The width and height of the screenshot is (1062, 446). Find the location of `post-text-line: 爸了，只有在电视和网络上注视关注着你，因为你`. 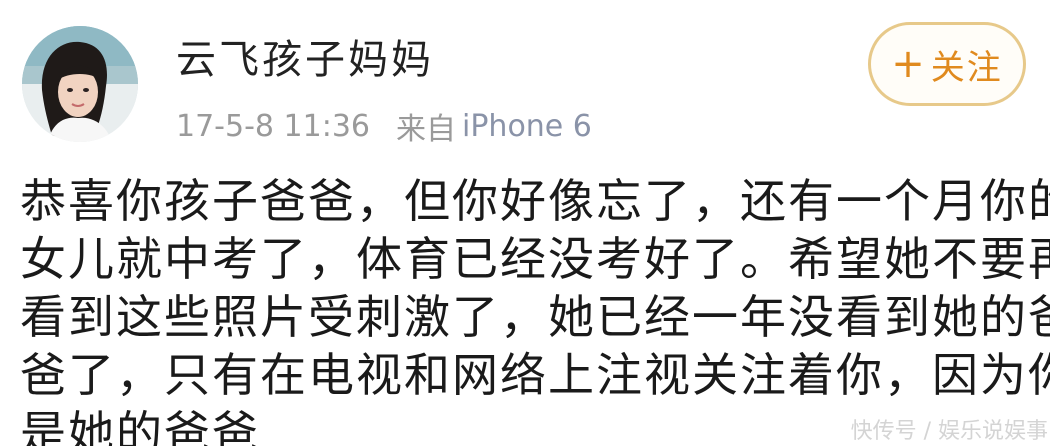

post-text-line: 爸了，只有在电视和网络上注视关注着你，因为你 is located at coordinates (535, 375).